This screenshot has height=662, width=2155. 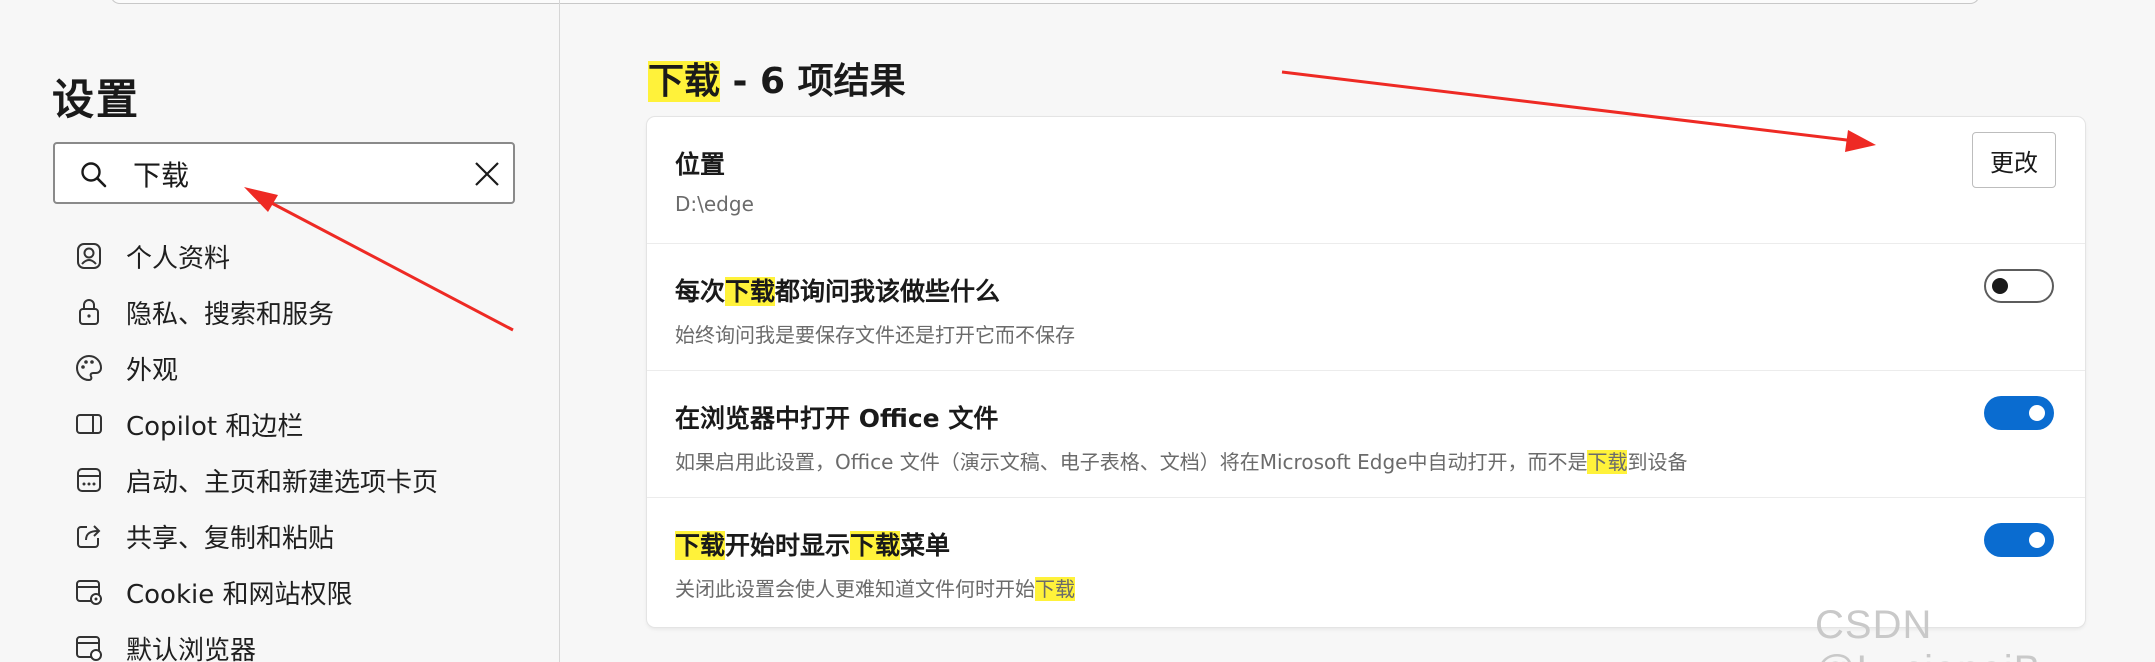 I want to click on sidebar-item-cookies: Cookie 和网站权限, so click(x=256, y=592).